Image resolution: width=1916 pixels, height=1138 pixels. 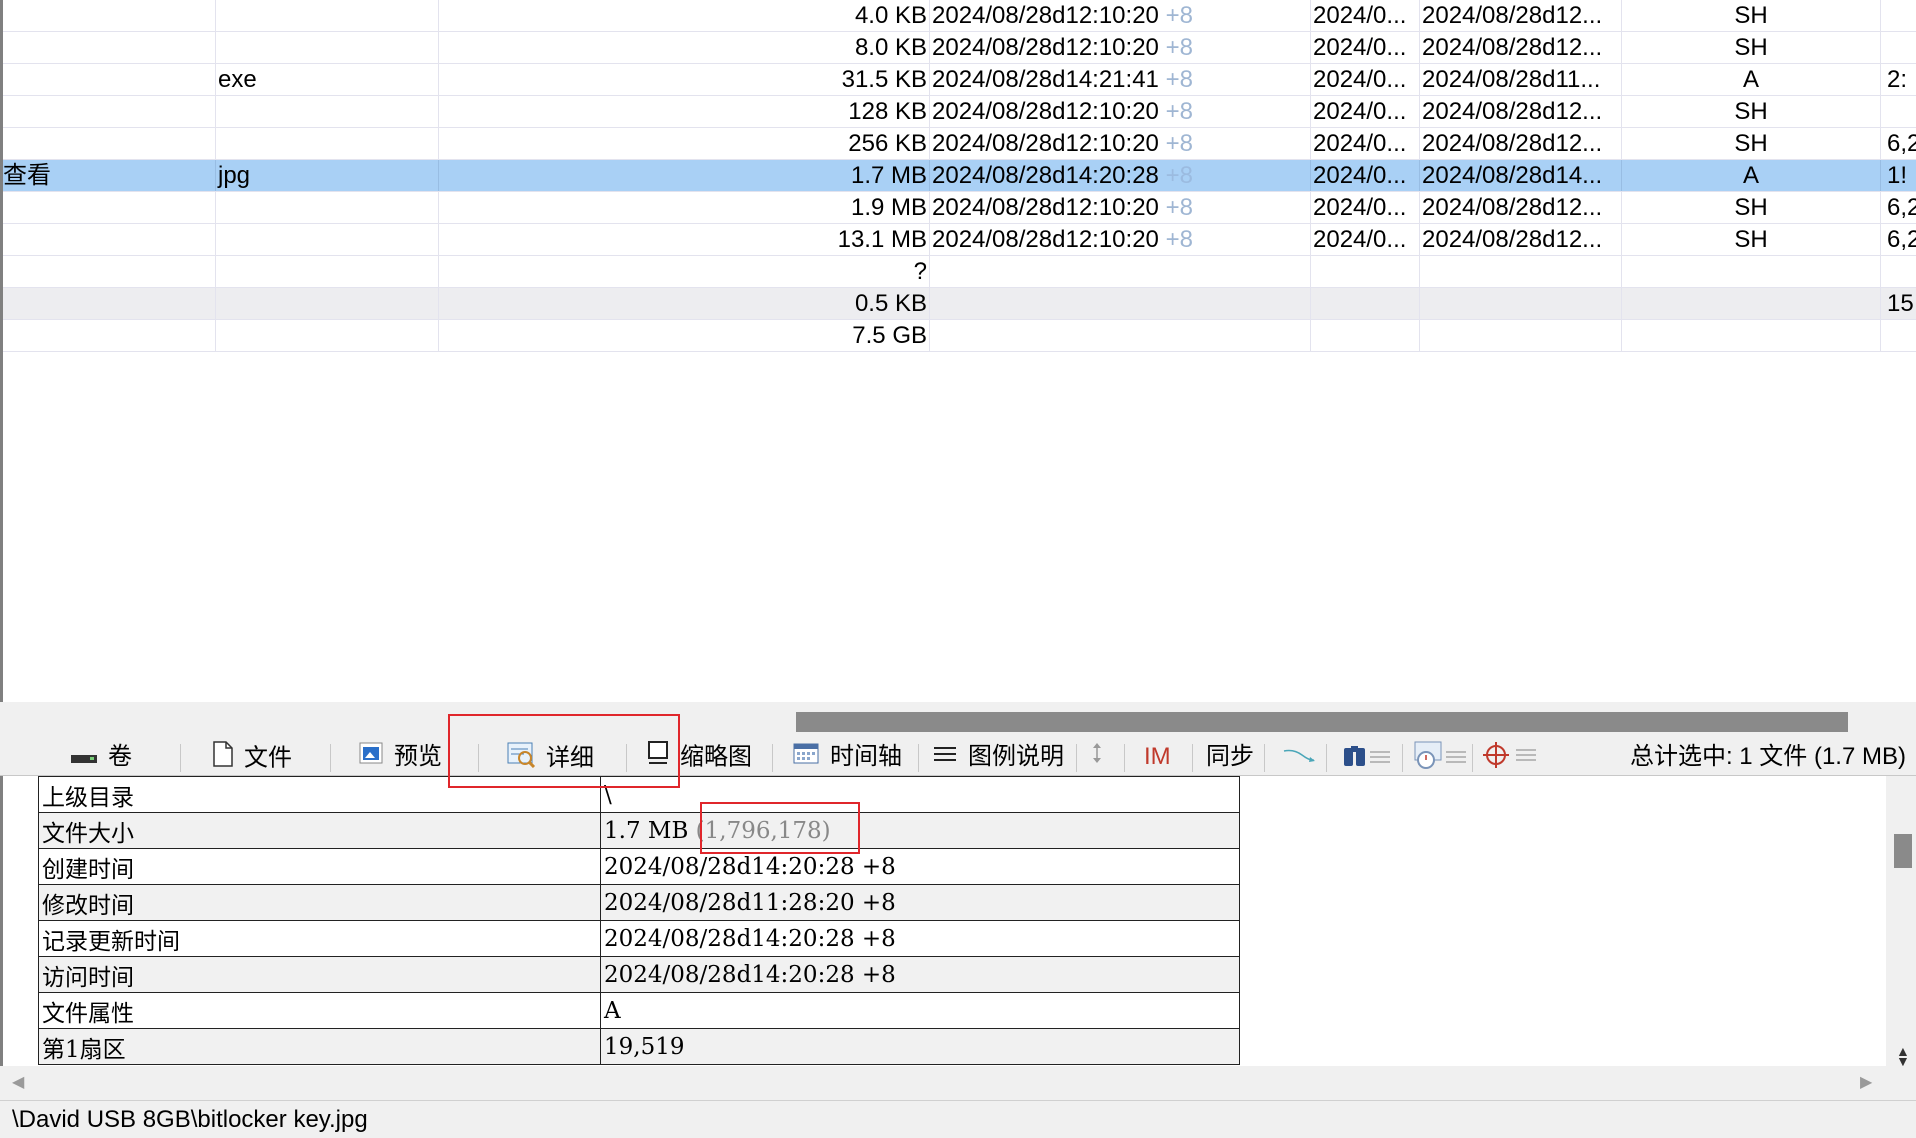 What do you see at coordinates (1445, 757) in the screenshot?
I see `tab-history` at bounding box center [1445, 757].